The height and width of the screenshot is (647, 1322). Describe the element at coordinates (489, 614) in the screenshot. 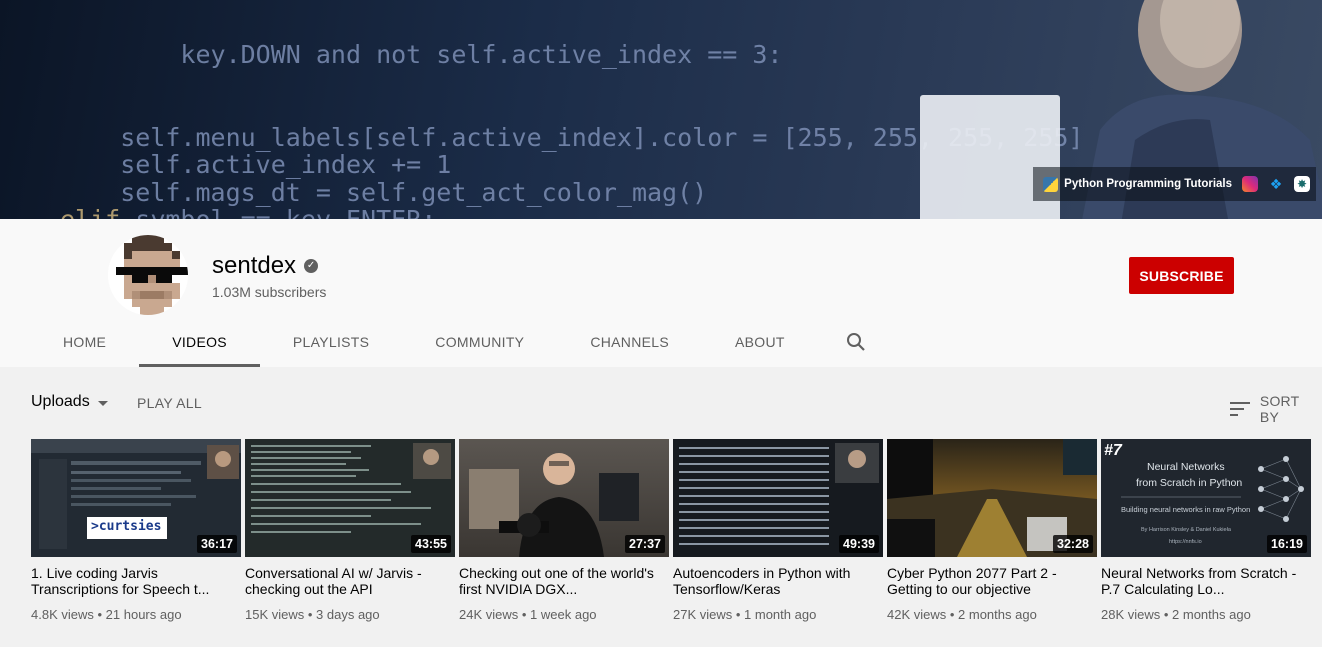

I see `video-views: 24K views` at that location.